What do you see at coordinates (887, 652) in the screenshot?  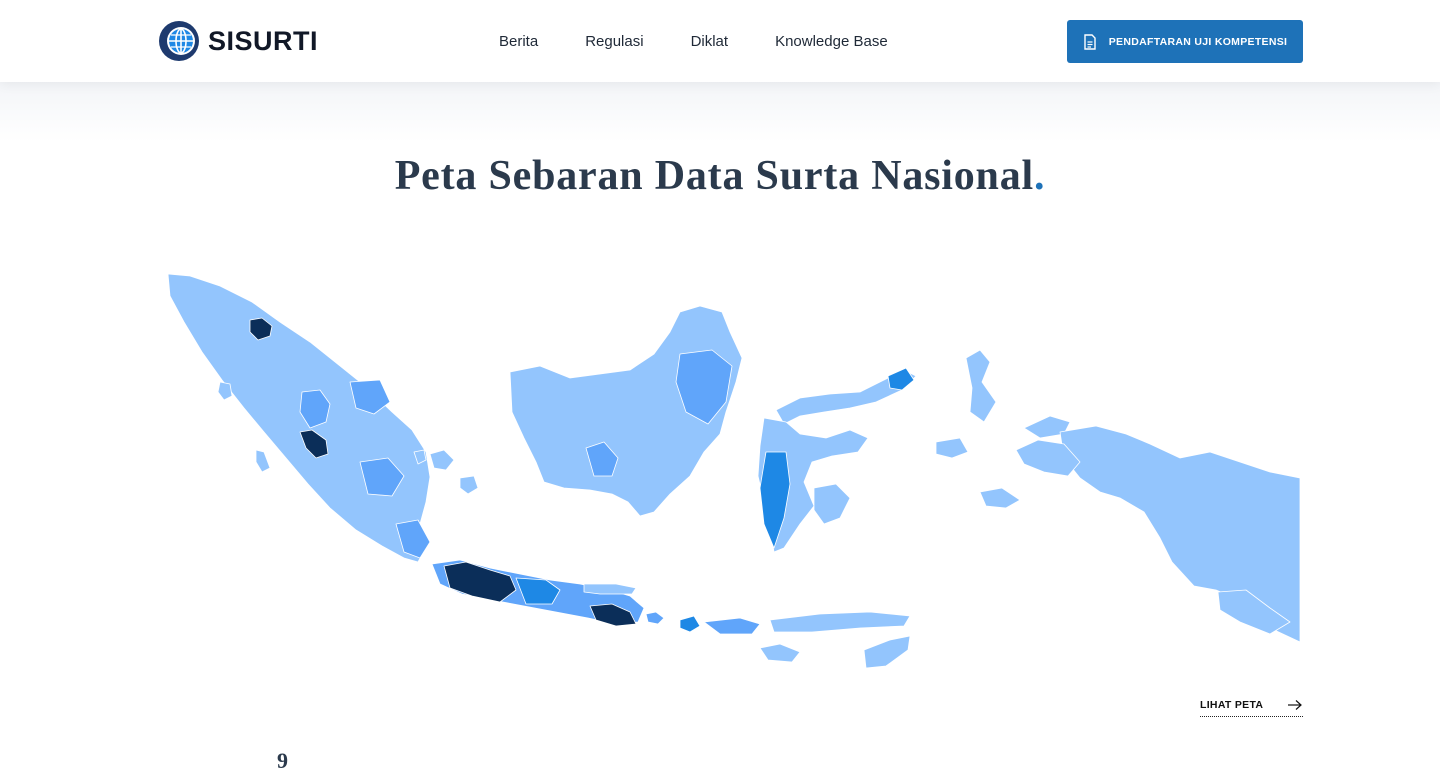 I see `region-timor` at bounding box center [887, 652].